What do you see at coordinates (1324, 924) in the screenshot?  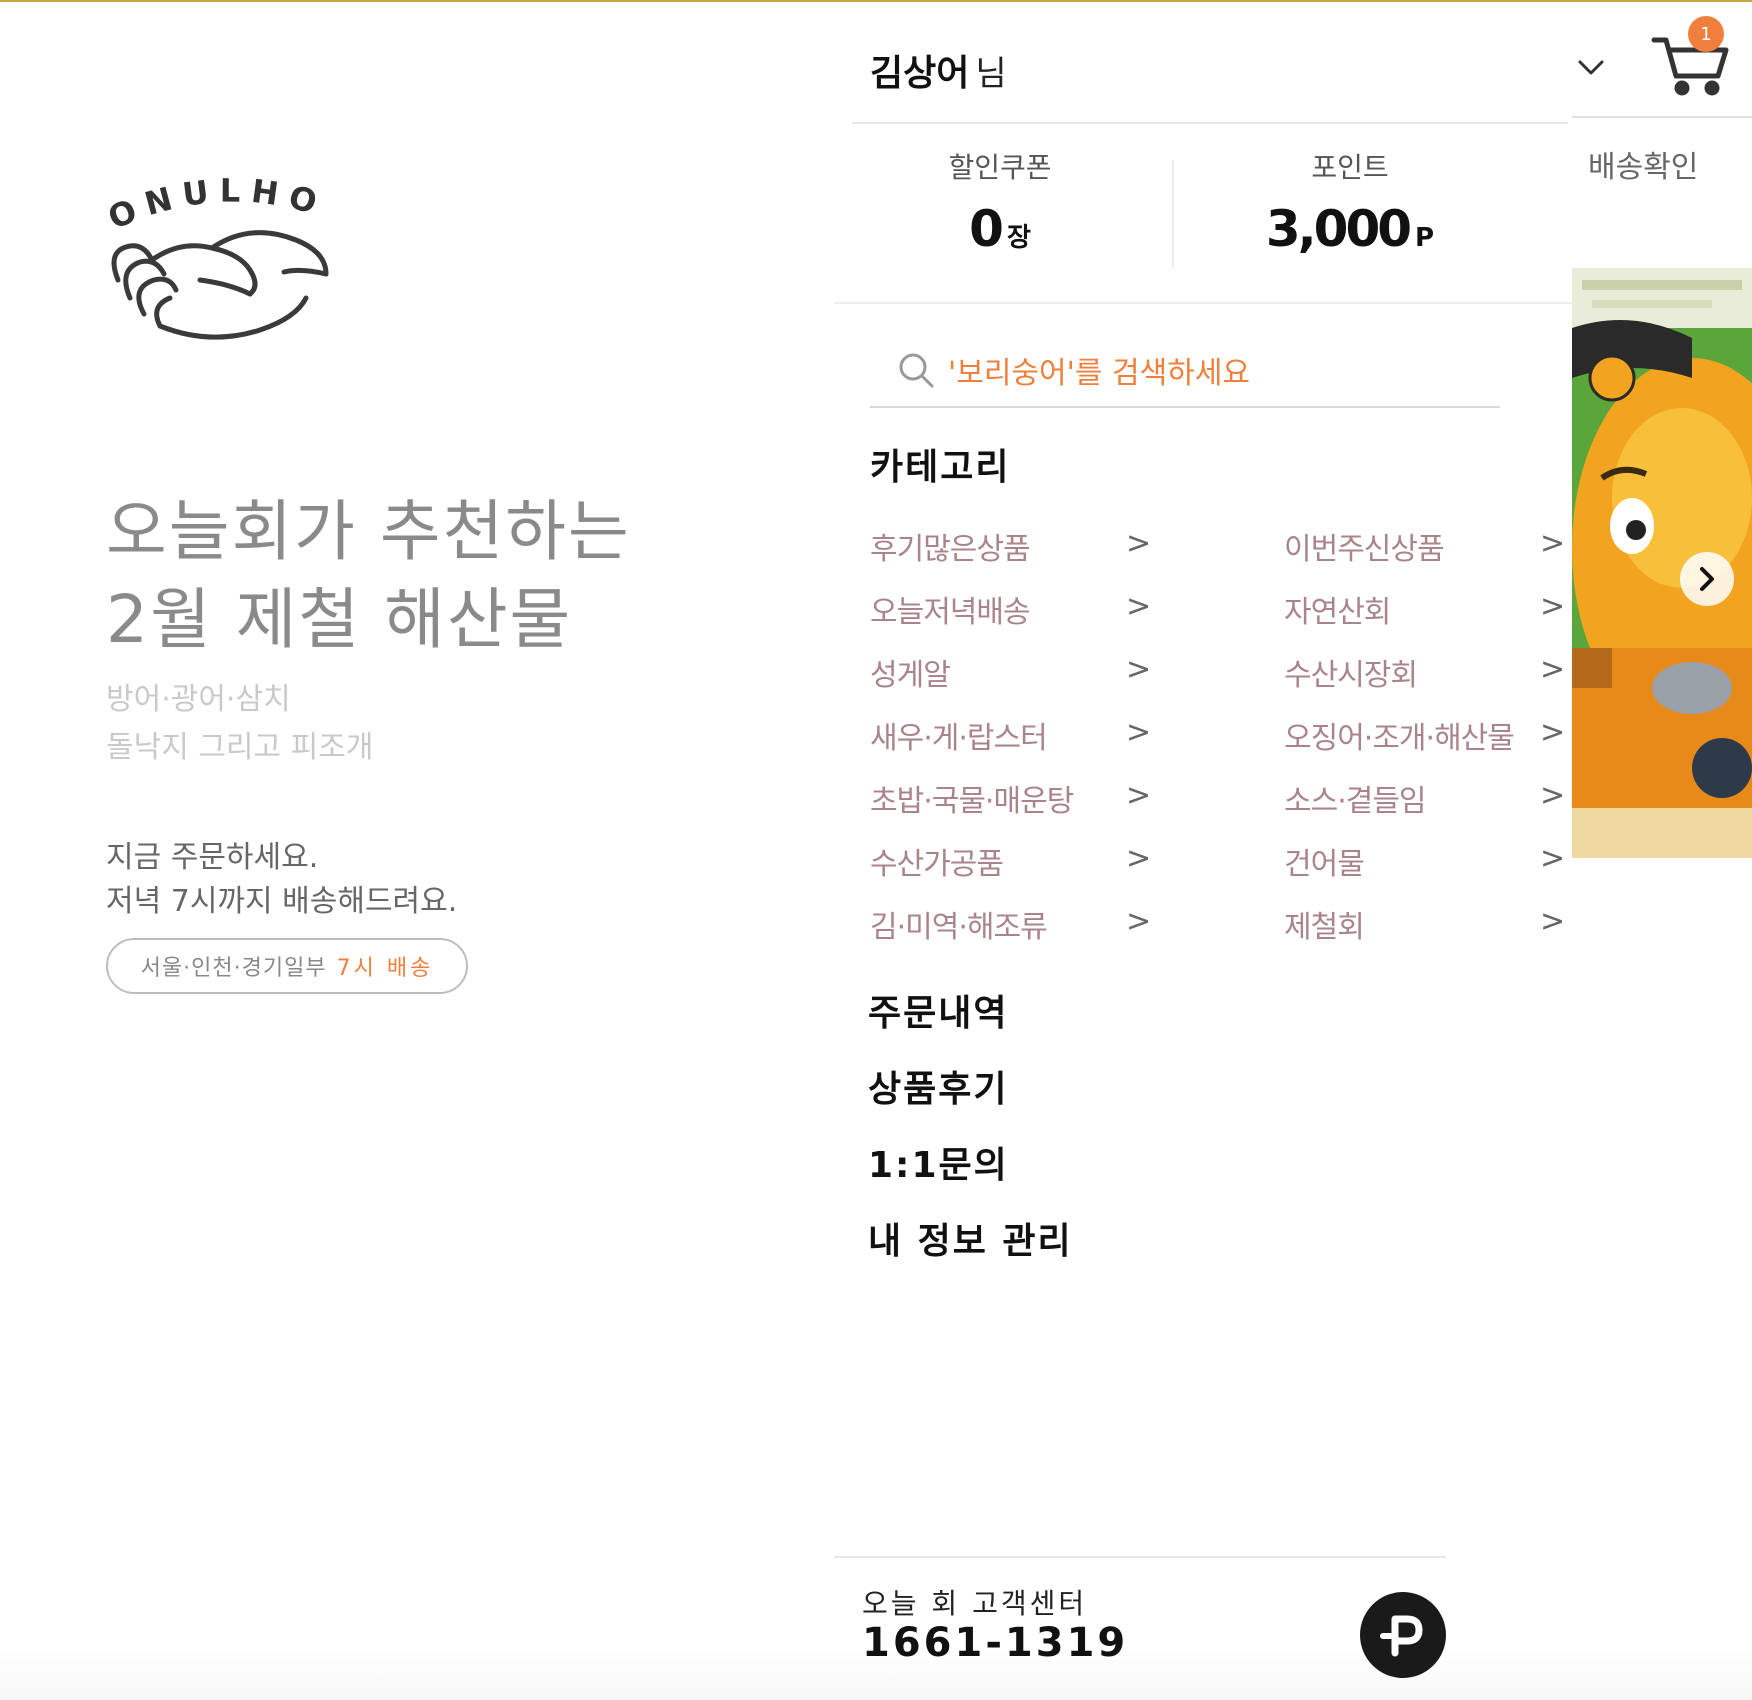 I see `category-item: 제철회` at bounding box center [1324, 924].